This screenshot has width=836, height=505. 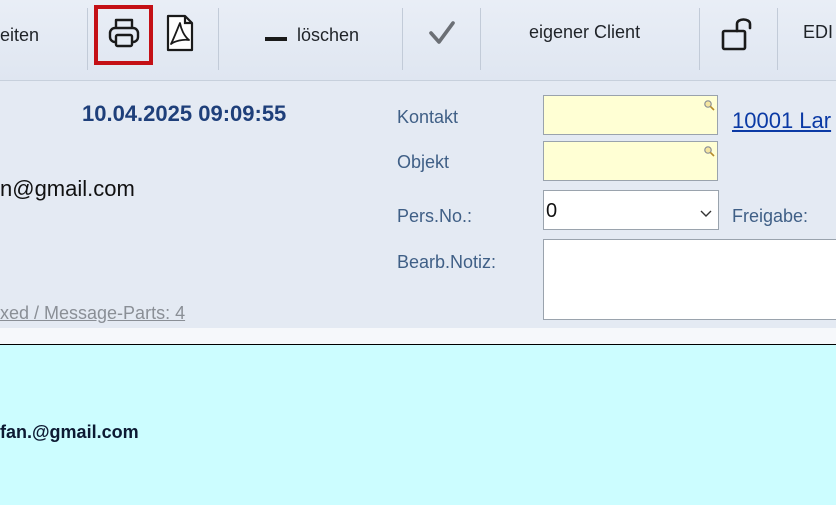 I want to click on divider-gap, so click(x=418, y=336).